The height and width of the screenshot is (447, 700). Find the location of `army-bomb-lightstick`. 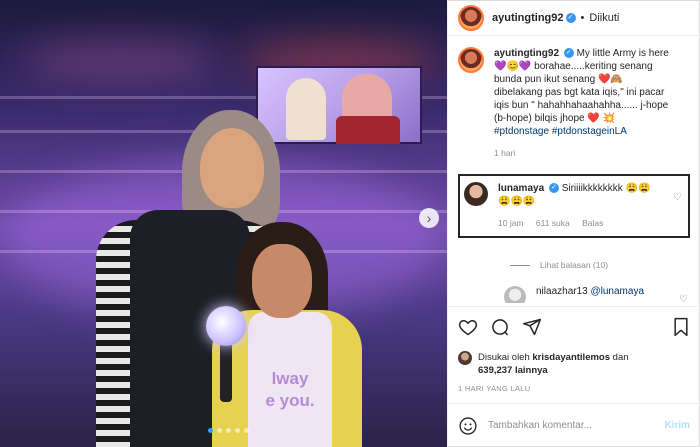

army-bomb-lightstick is located at coordinates (226, 326).